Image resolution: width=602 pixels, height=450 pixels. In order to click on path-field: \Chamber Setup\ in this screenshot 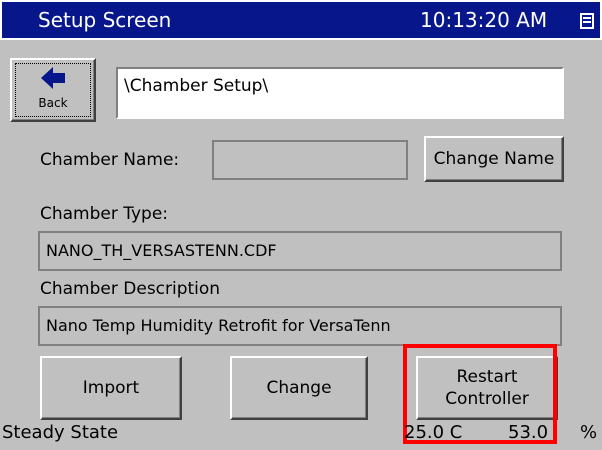, I will do `click(340, 93)`.